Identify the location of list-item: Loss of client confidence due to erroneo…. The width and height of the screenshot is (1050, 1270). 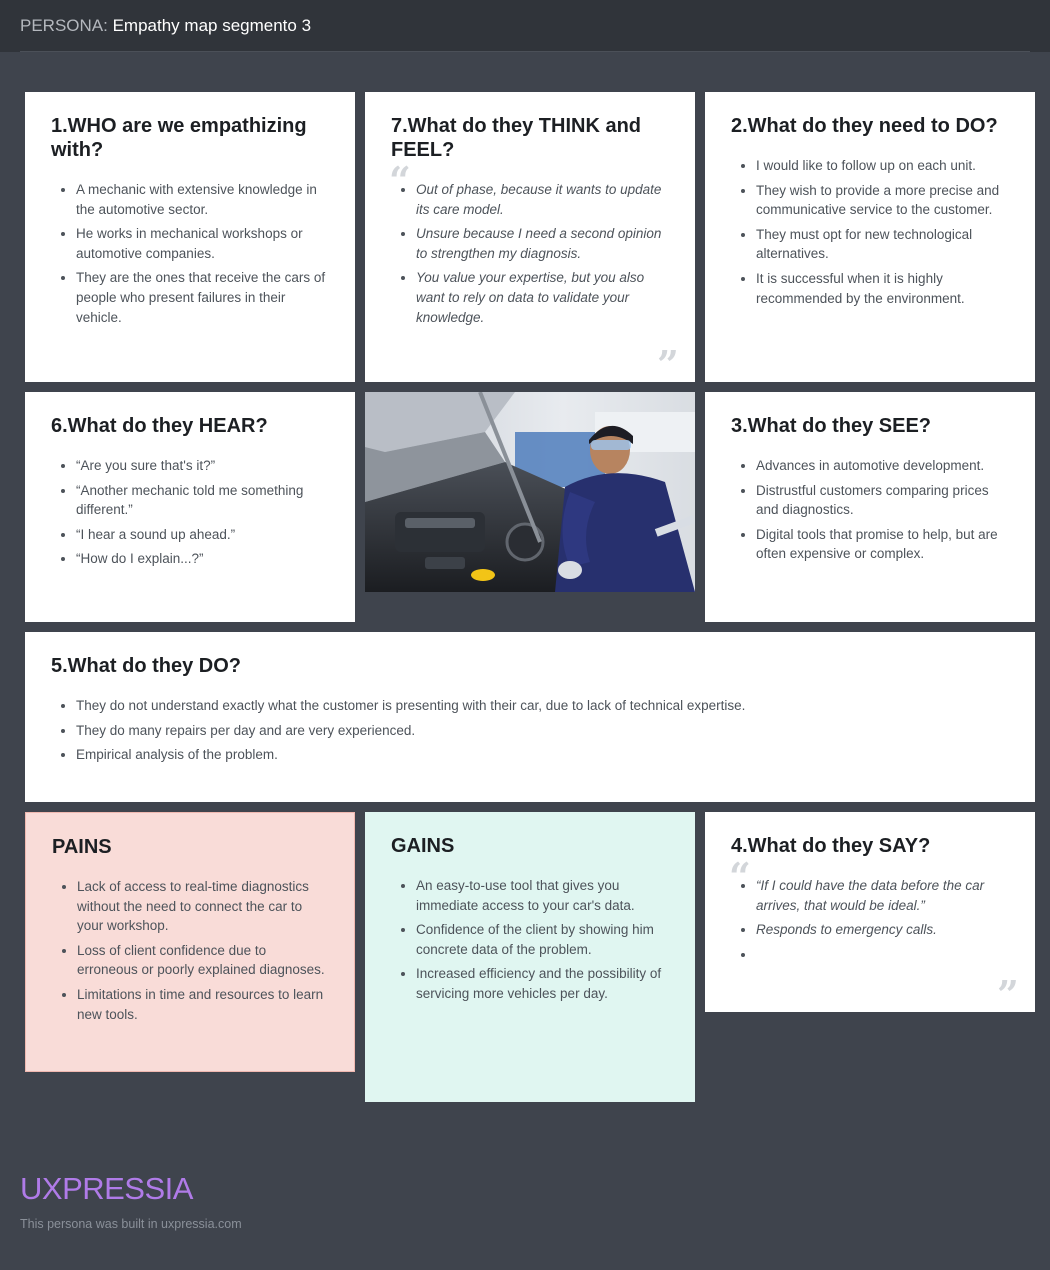
(202, 960).